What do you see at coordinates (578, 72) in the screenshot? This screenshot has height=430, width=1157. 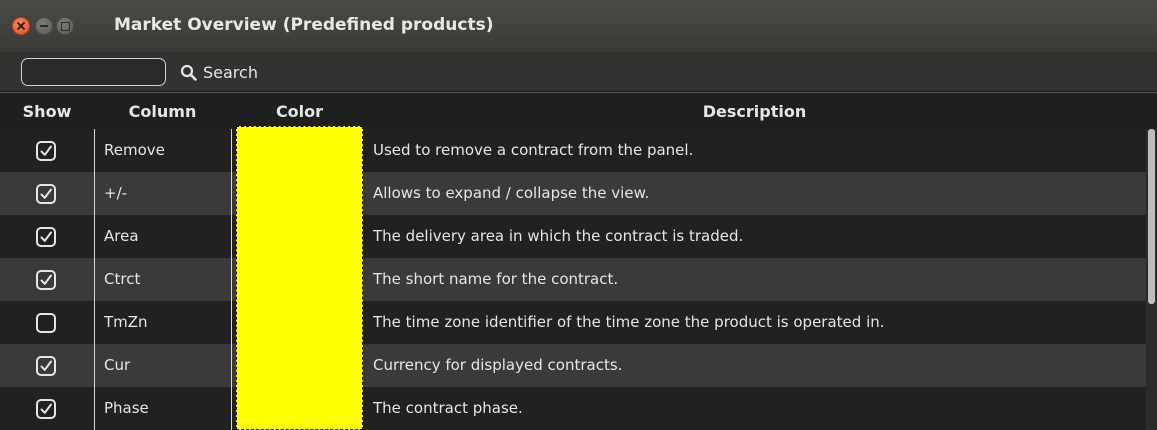 I see `search-toolbar: Search` at bounding box center [578, 72].